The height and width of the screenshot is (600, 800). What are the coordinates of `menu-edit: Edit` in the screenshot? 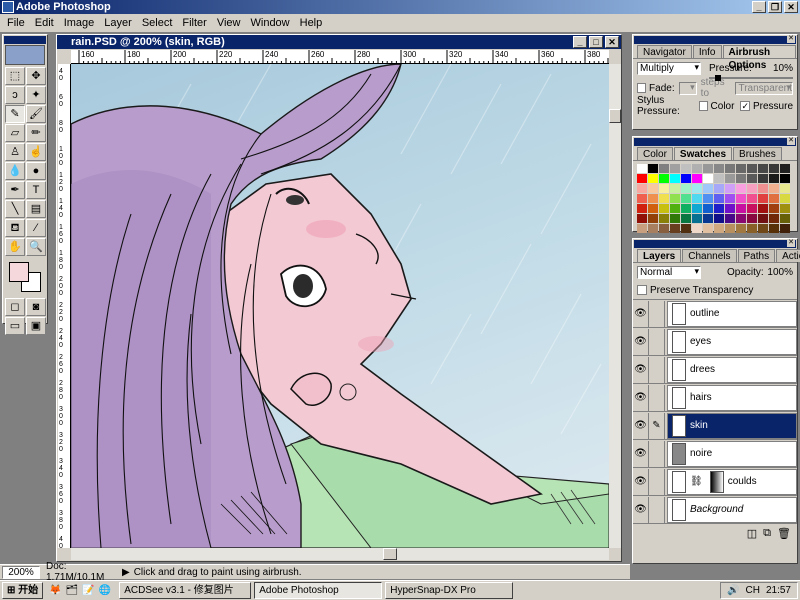 It's located at (44, 23).